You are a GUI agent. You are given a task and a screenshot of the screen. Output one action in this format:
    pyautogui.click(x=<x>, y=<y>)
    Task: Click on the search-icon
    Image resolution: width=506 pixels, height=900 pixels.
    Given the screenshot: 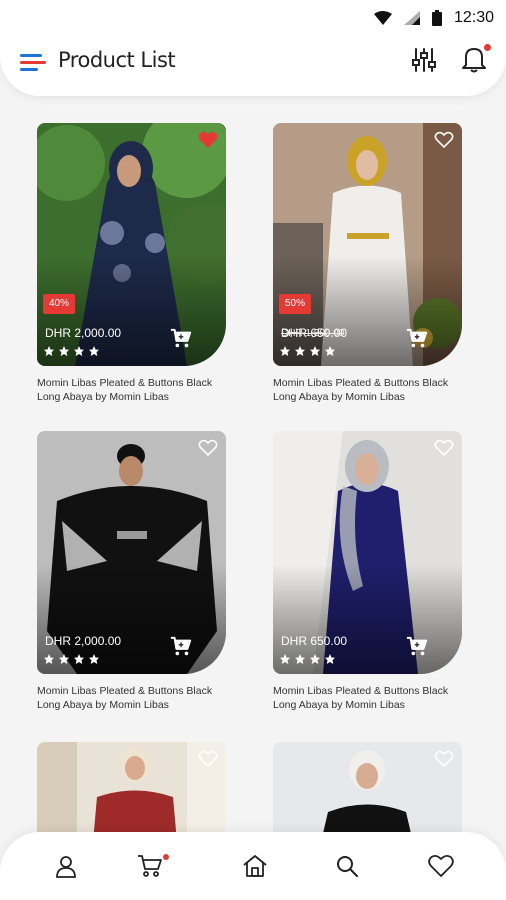 What is the action you would take?
    pyautogui.click(x=347, y=868)
    